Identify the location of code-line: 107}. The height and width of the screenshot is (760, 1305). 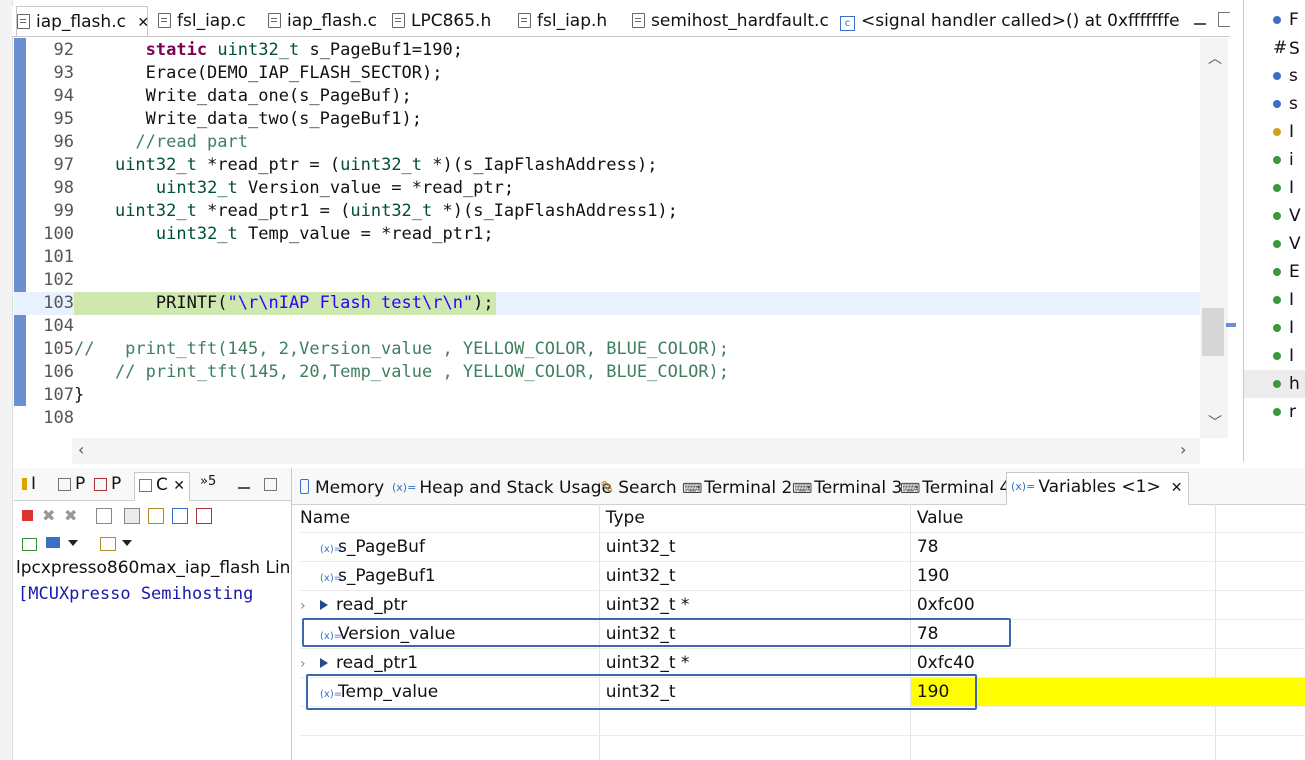
(607, 395).